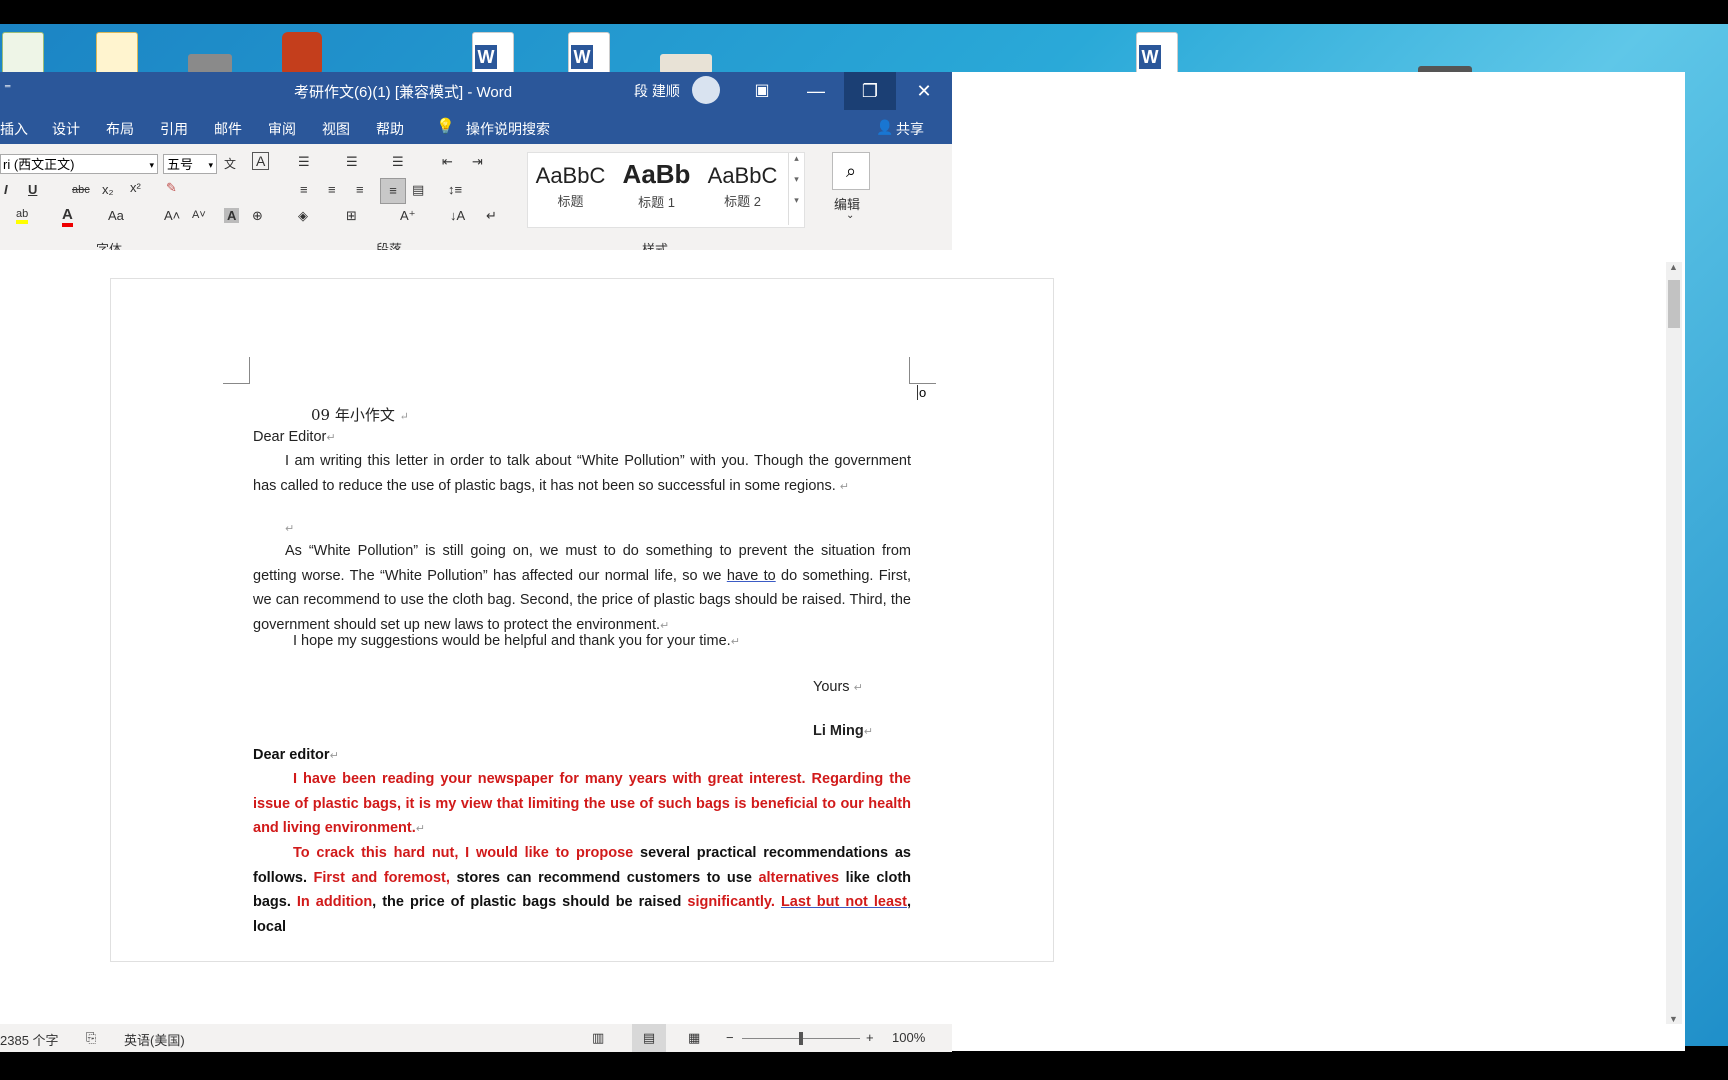  I want to click on line-spacing-icon: ↕≡, so click(455, 189).